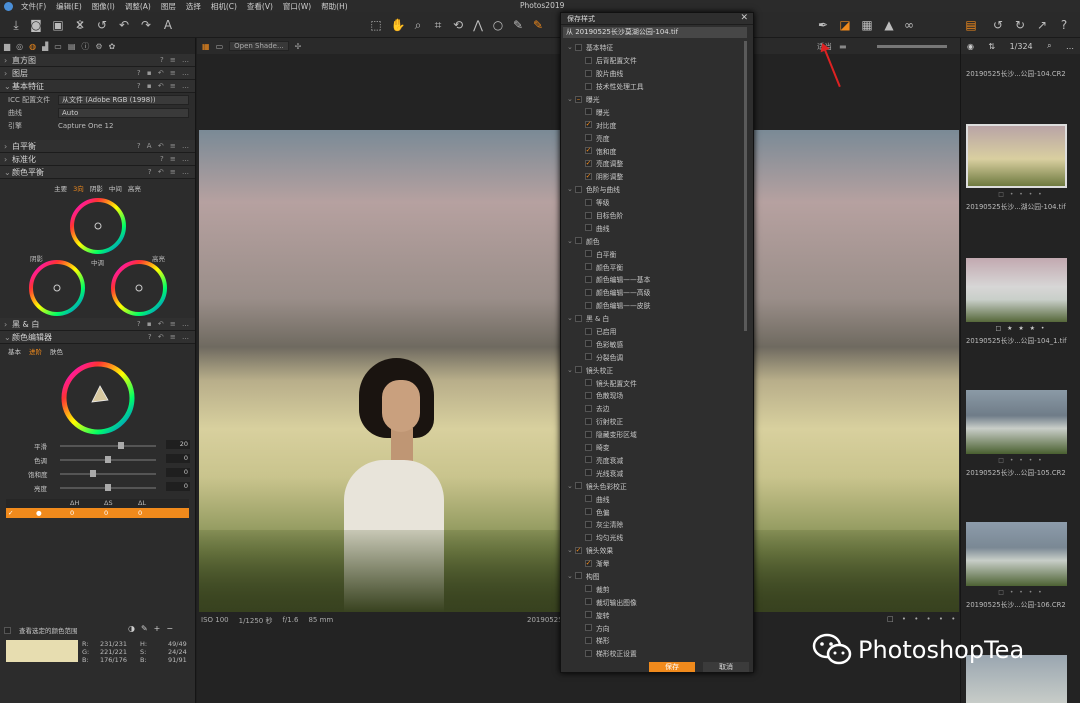 The height and width of the screenshot is (703, 1080). What do you see at coordinates (80, 25) in the screenshot?
I see `delete-icon: ✕` at bounding box center [80, 25].